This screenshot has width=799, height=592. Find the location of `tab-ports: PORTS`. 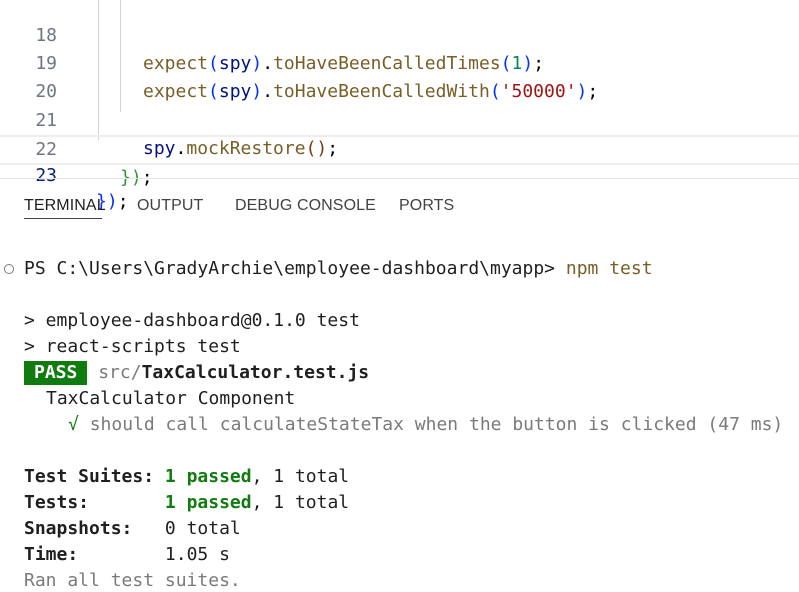

tab-ports: PORTS is located at coordinates (426, 206).